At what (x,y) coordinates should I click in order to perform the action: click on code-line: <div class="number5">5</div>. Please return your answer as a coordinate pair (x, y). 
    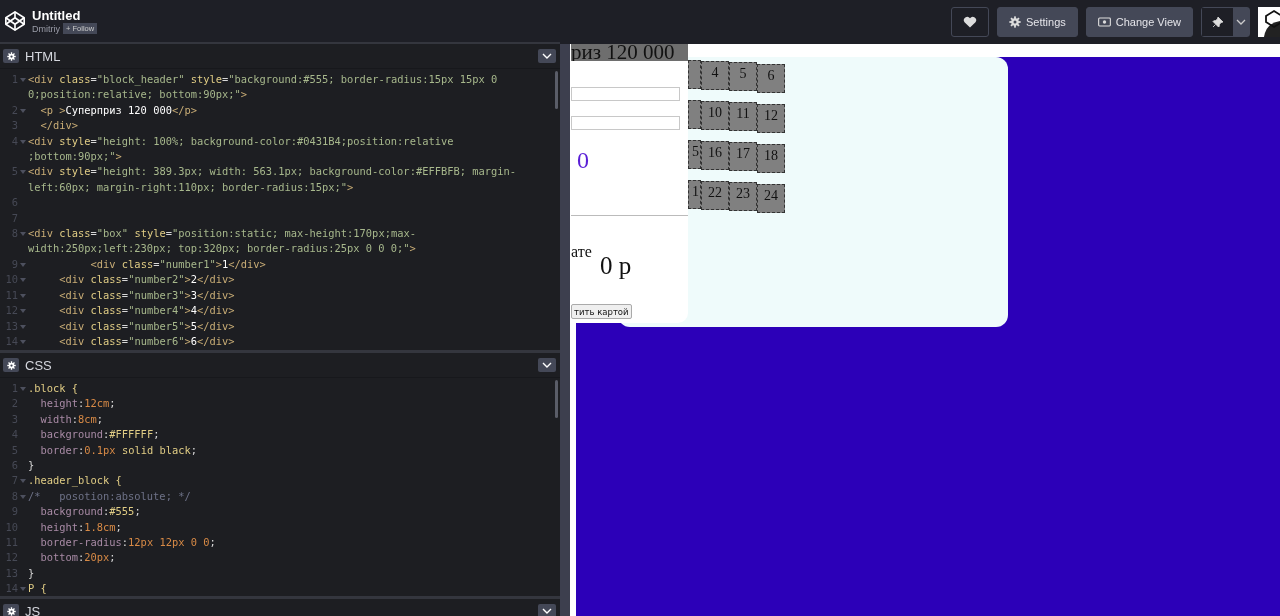
    Looking at the image, I should click on (146, 325).